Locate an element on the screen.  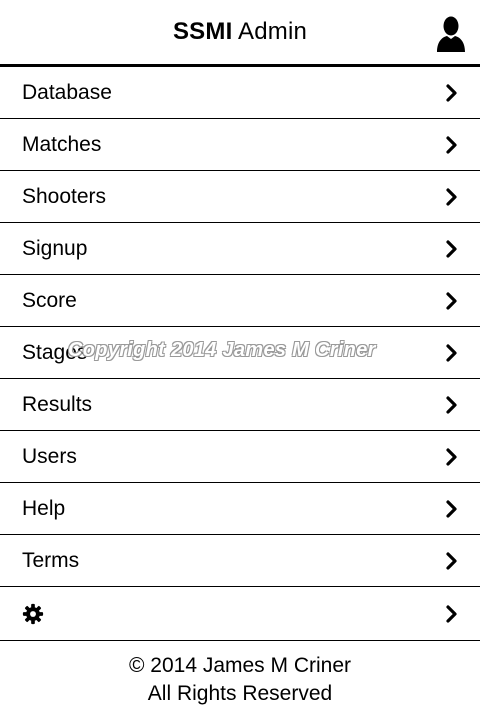
menu-item-label: Terms is located at coordinates (51, 560).